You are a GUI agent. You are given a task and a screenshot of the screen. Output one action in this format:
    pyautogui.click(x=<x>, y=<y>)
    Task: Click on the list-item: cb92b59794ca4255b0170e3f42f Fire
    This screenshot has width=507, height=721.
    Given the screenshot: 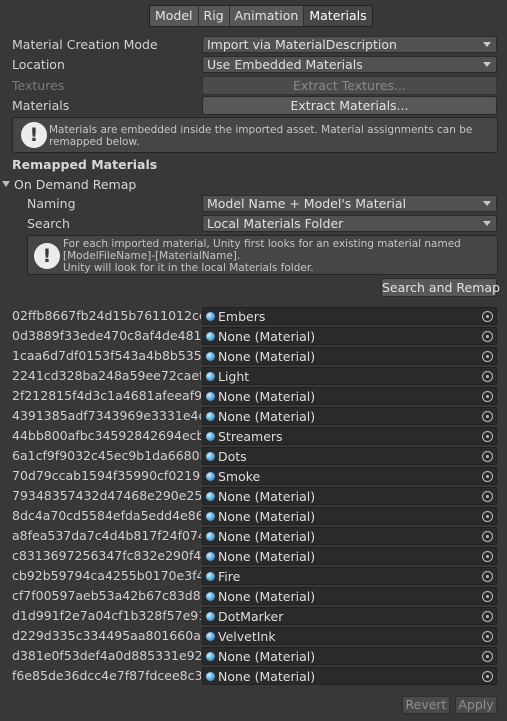 What is the action you would take?
    pyautogui.click(x=253, y=576)
    